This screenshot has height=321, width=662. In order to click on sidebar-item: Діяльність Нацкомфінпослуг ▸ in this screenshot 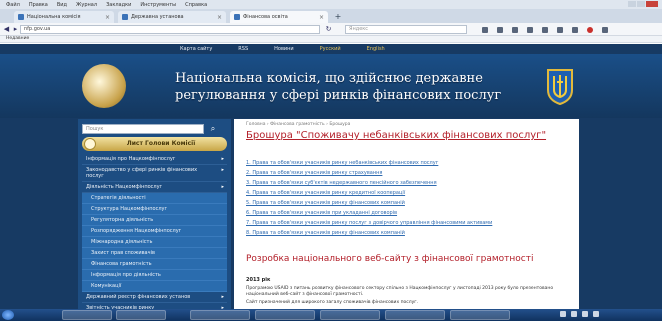, I will do `click(154, 187)`.